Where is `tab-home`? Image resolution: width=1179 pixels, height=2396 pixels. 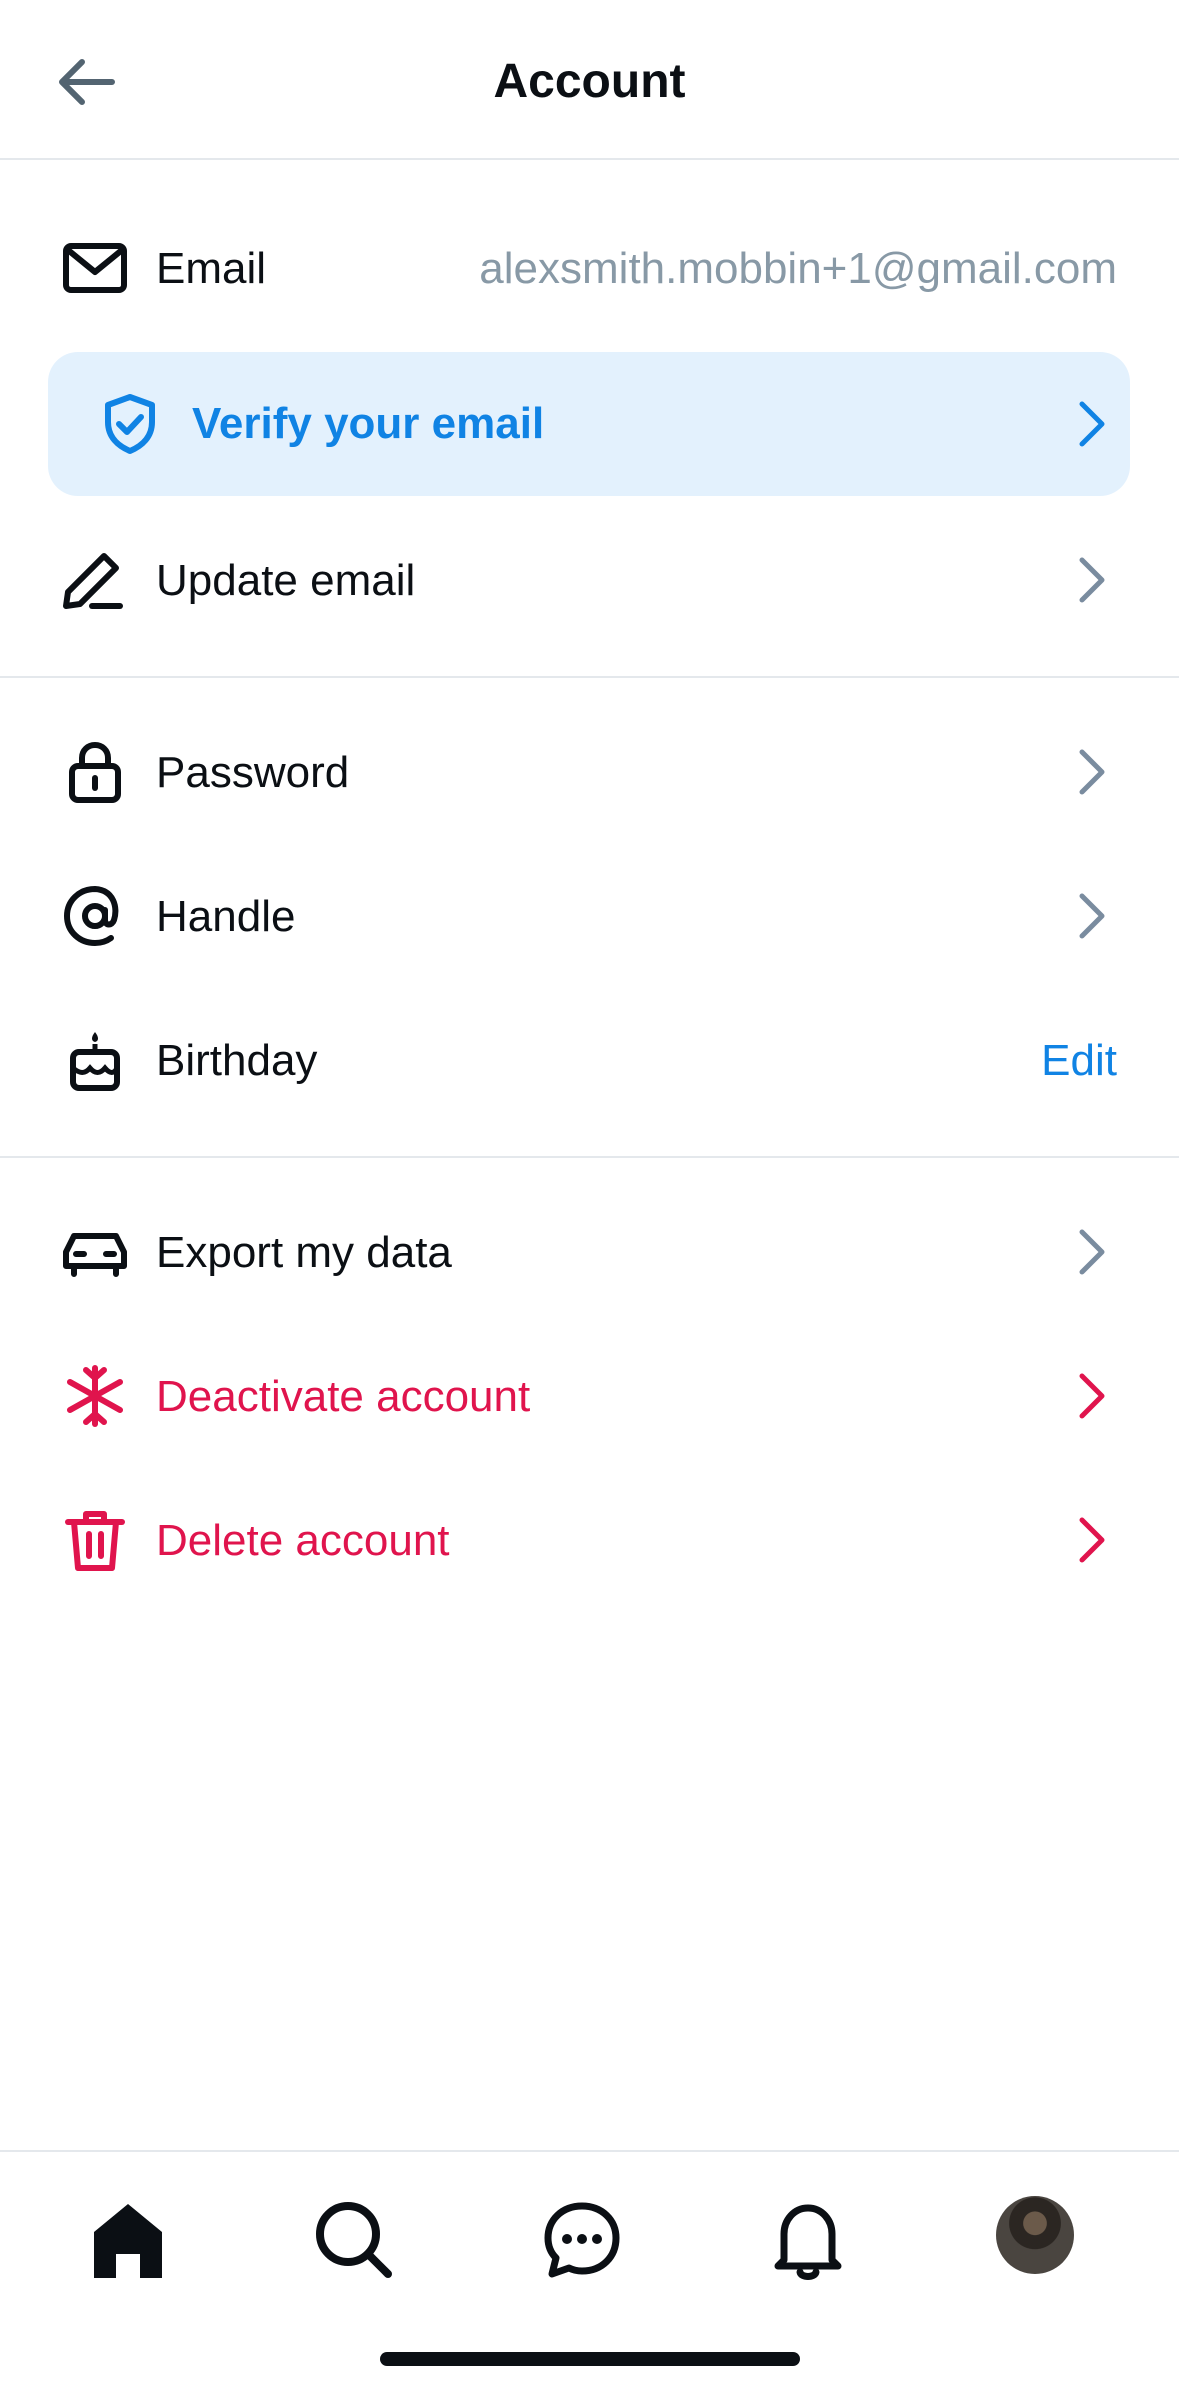
tab-home is located at coordinates (128, 2240).